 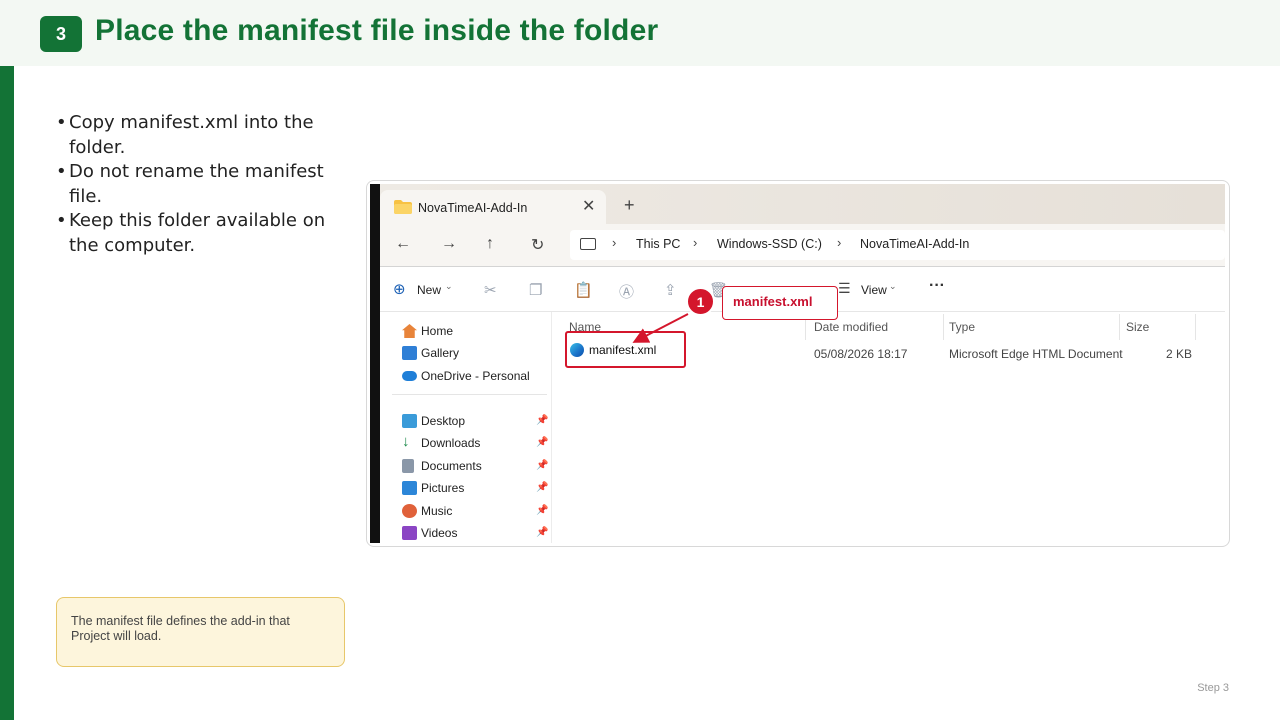 What do you see at coordinates (409, 353) in the screenshot?
I see `gallery-icon` at bounding box center [409, 353].